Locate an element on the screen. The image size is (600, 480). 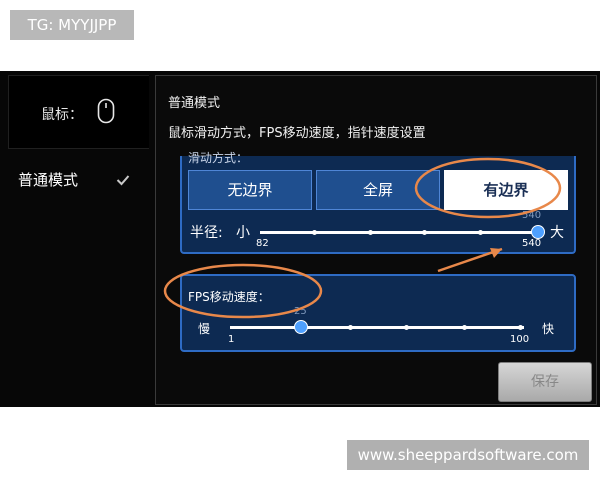
fps-speed-box: FPS移动速度： 慢 快 25 1 100 is located at coordinates (378, 313).